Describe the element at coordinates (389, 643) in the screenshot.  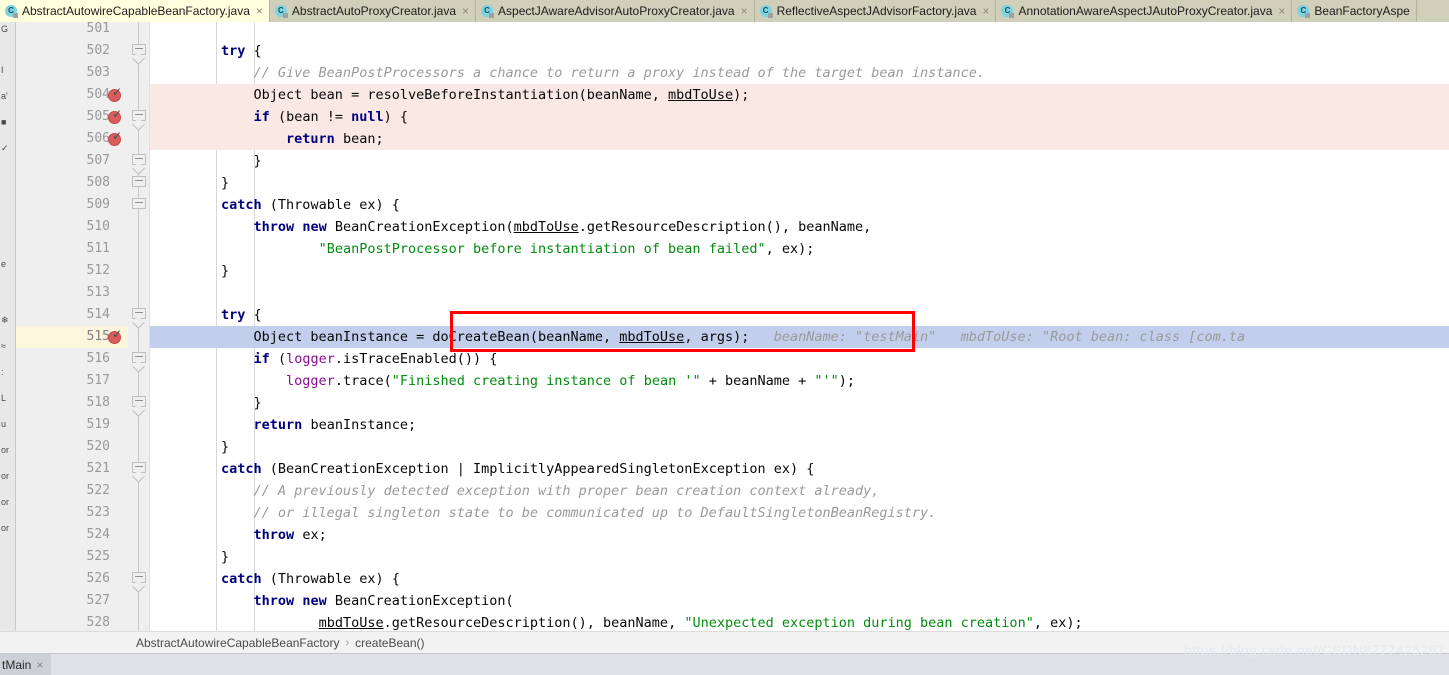
I see `breadcrumb-method: createBean()` at that location.